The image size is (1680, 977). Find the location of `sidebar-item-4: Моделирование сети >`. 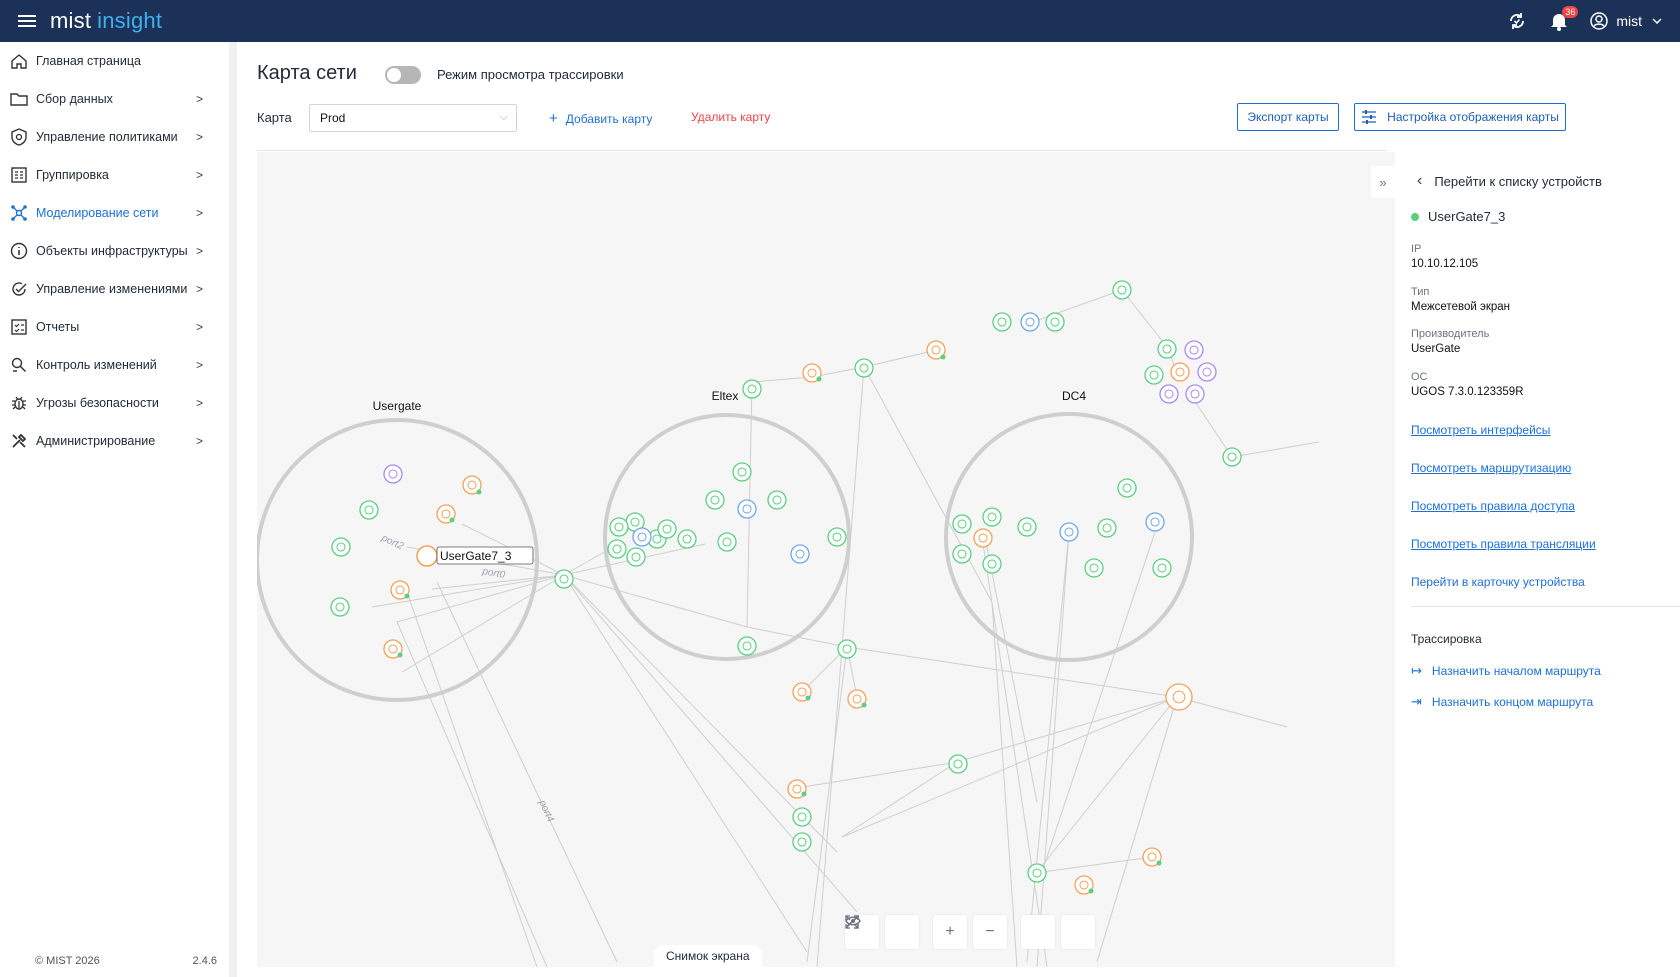

sidebar-item-4: Моделирование сети > is located at coordinates (114, 213).